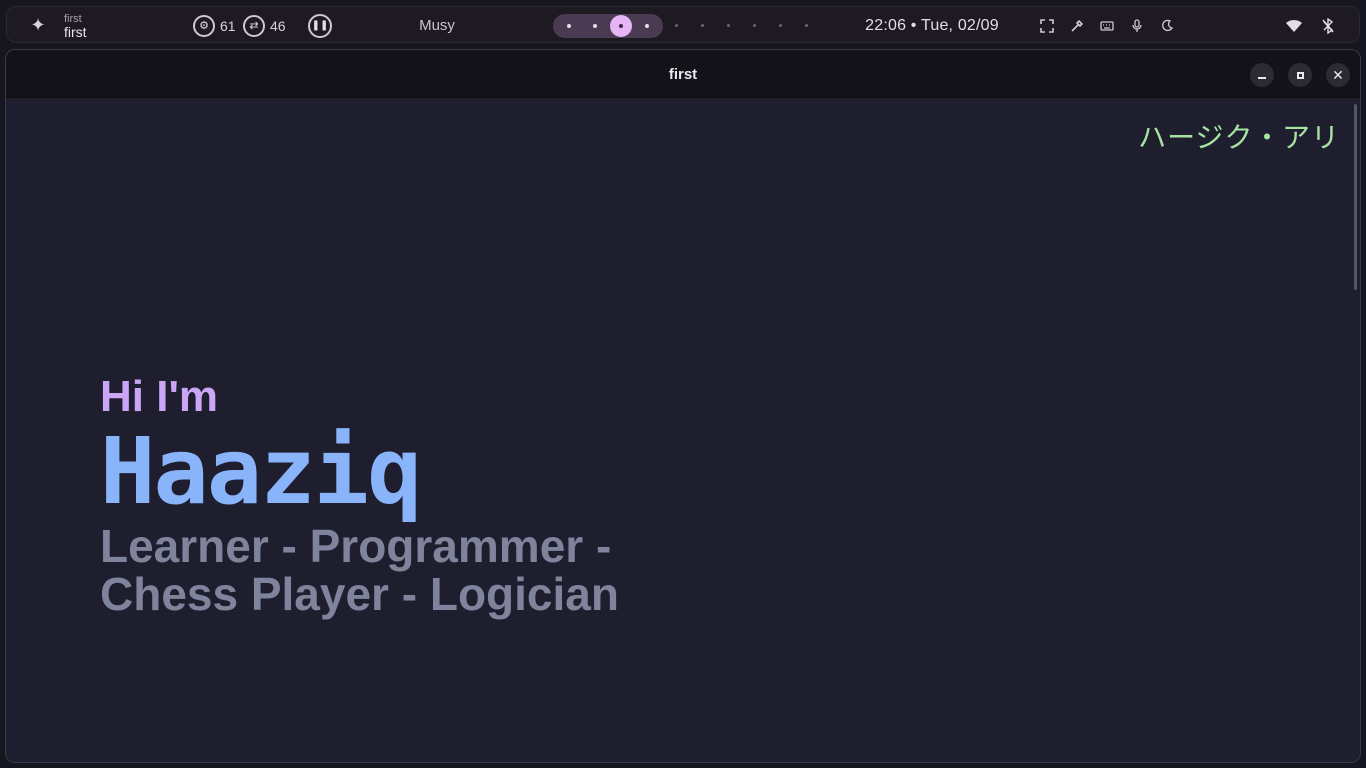  What do you see at coordinates (932, 25) in the screenshot?
I see `clock: 22:06 • Tue, 02/09` at bounding box center [932, 25].